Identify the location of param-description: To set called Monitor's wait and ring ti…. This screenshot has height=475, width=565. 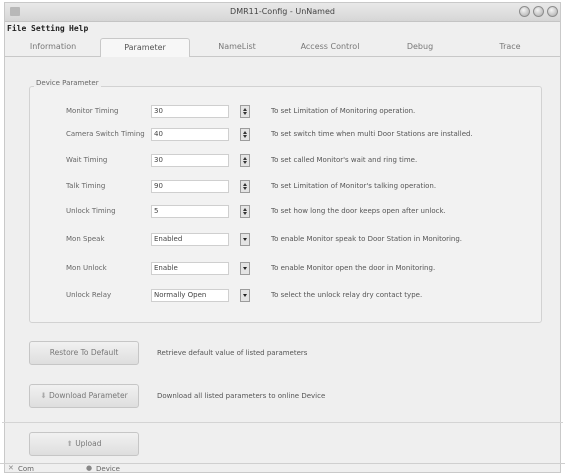
(344, 160).